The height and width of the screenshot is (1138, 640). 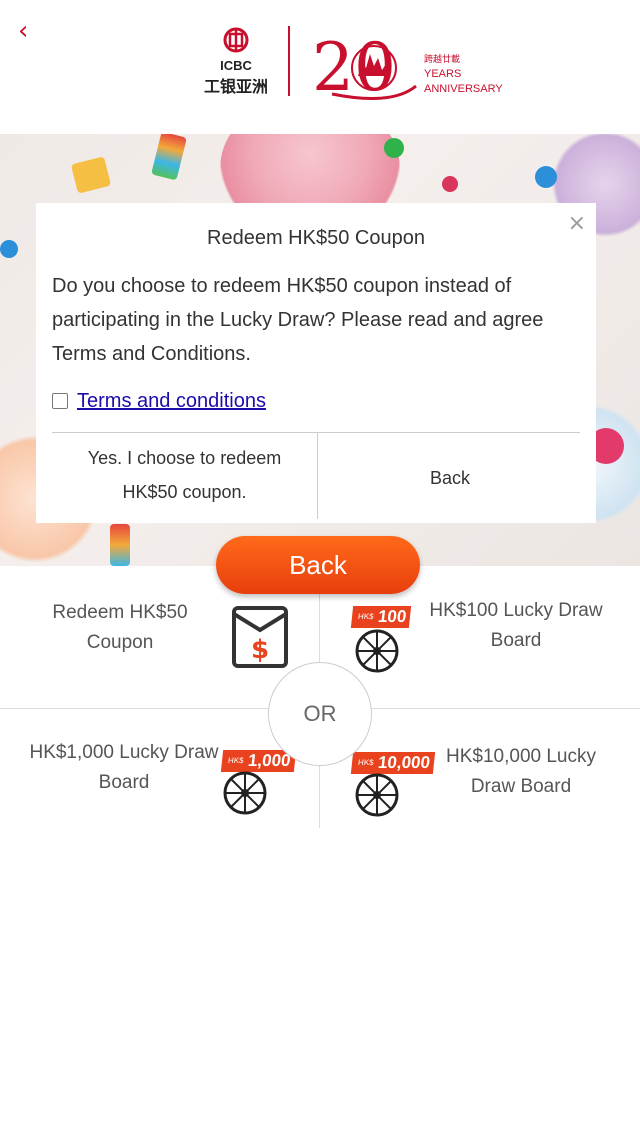 I want to click on option-100-label-line2: Board, so click(x=516, y=640).